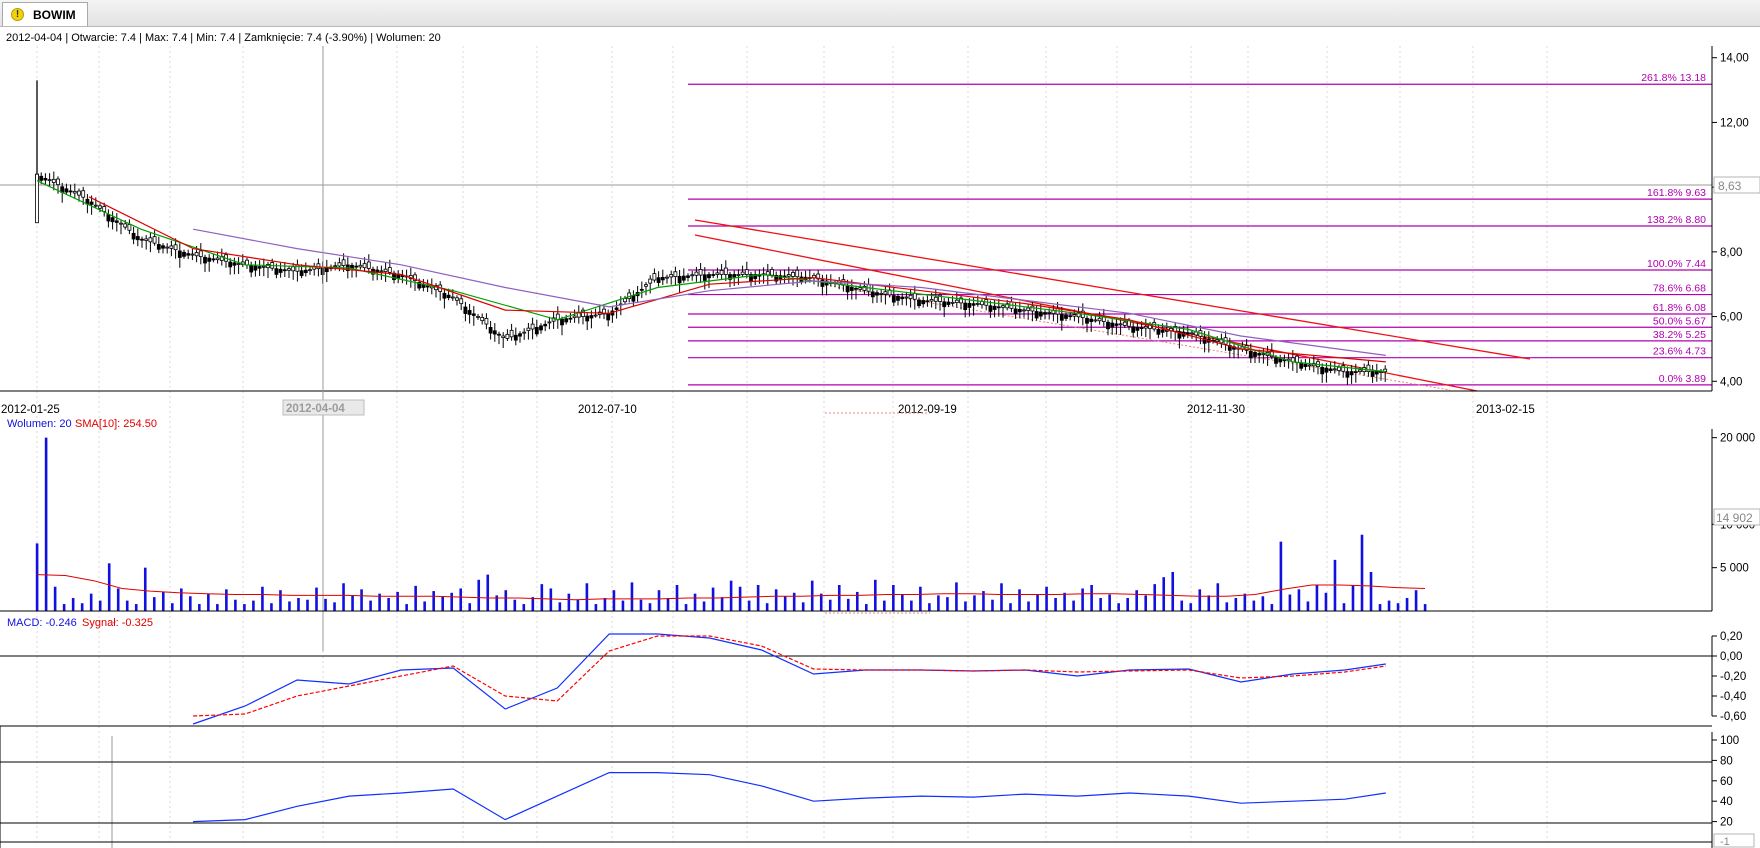 This screenshot has height=848, width=1760. I want to click on tab-bar: ! BOWIM, so click(880, 13).